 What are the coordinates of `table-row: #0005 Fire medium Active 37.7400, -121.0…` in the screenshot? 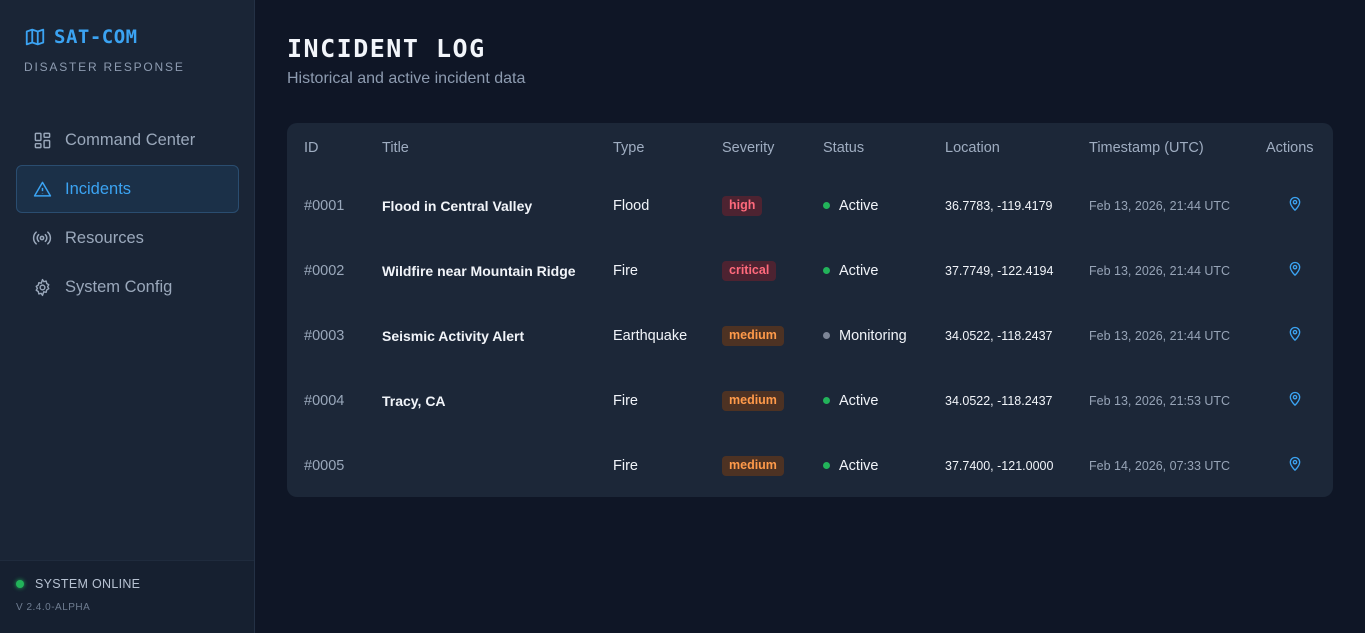 It's located at (810, 465).